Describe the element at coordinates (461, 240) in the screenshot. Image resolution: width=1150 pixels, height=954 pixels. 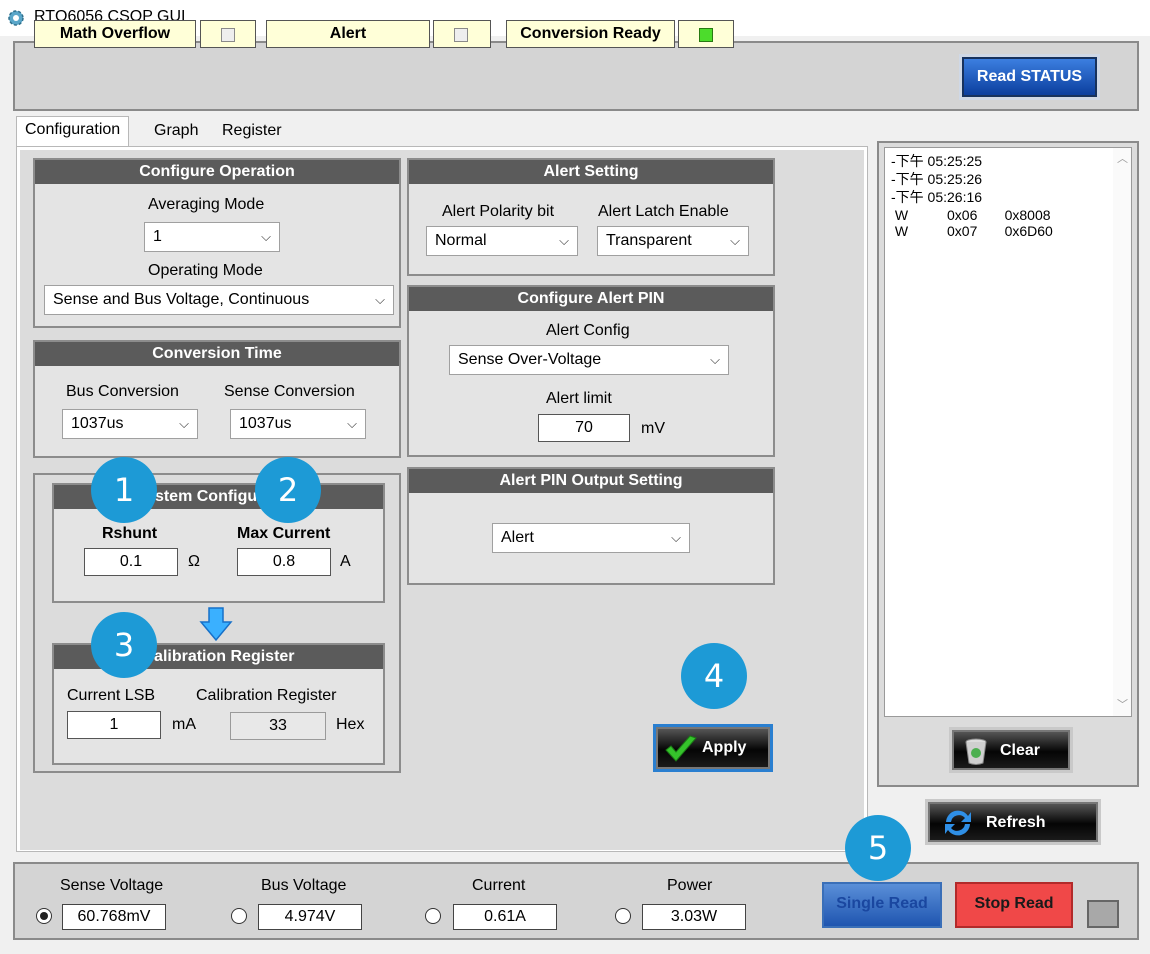
I see `alert-polarity-value: Normal` at that location.